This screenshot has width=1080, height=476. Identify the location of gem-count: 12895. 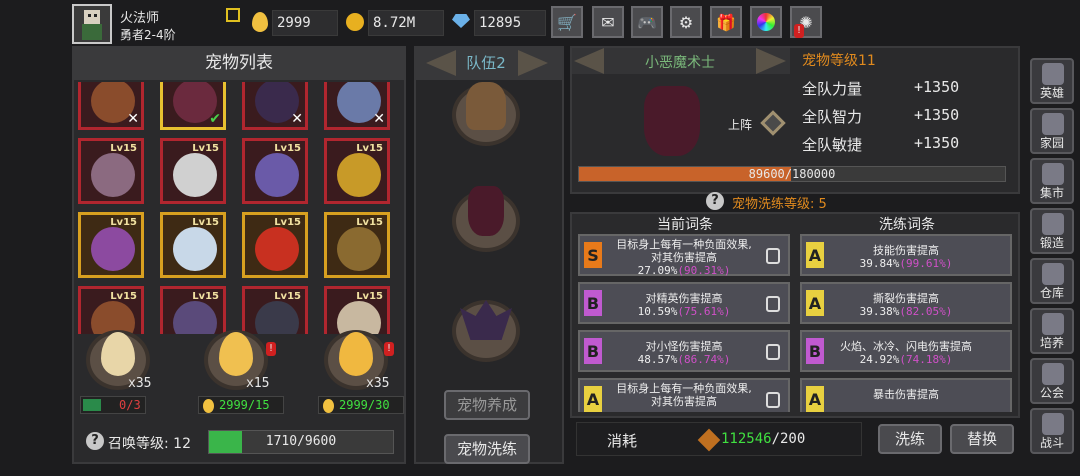
(510, 23).